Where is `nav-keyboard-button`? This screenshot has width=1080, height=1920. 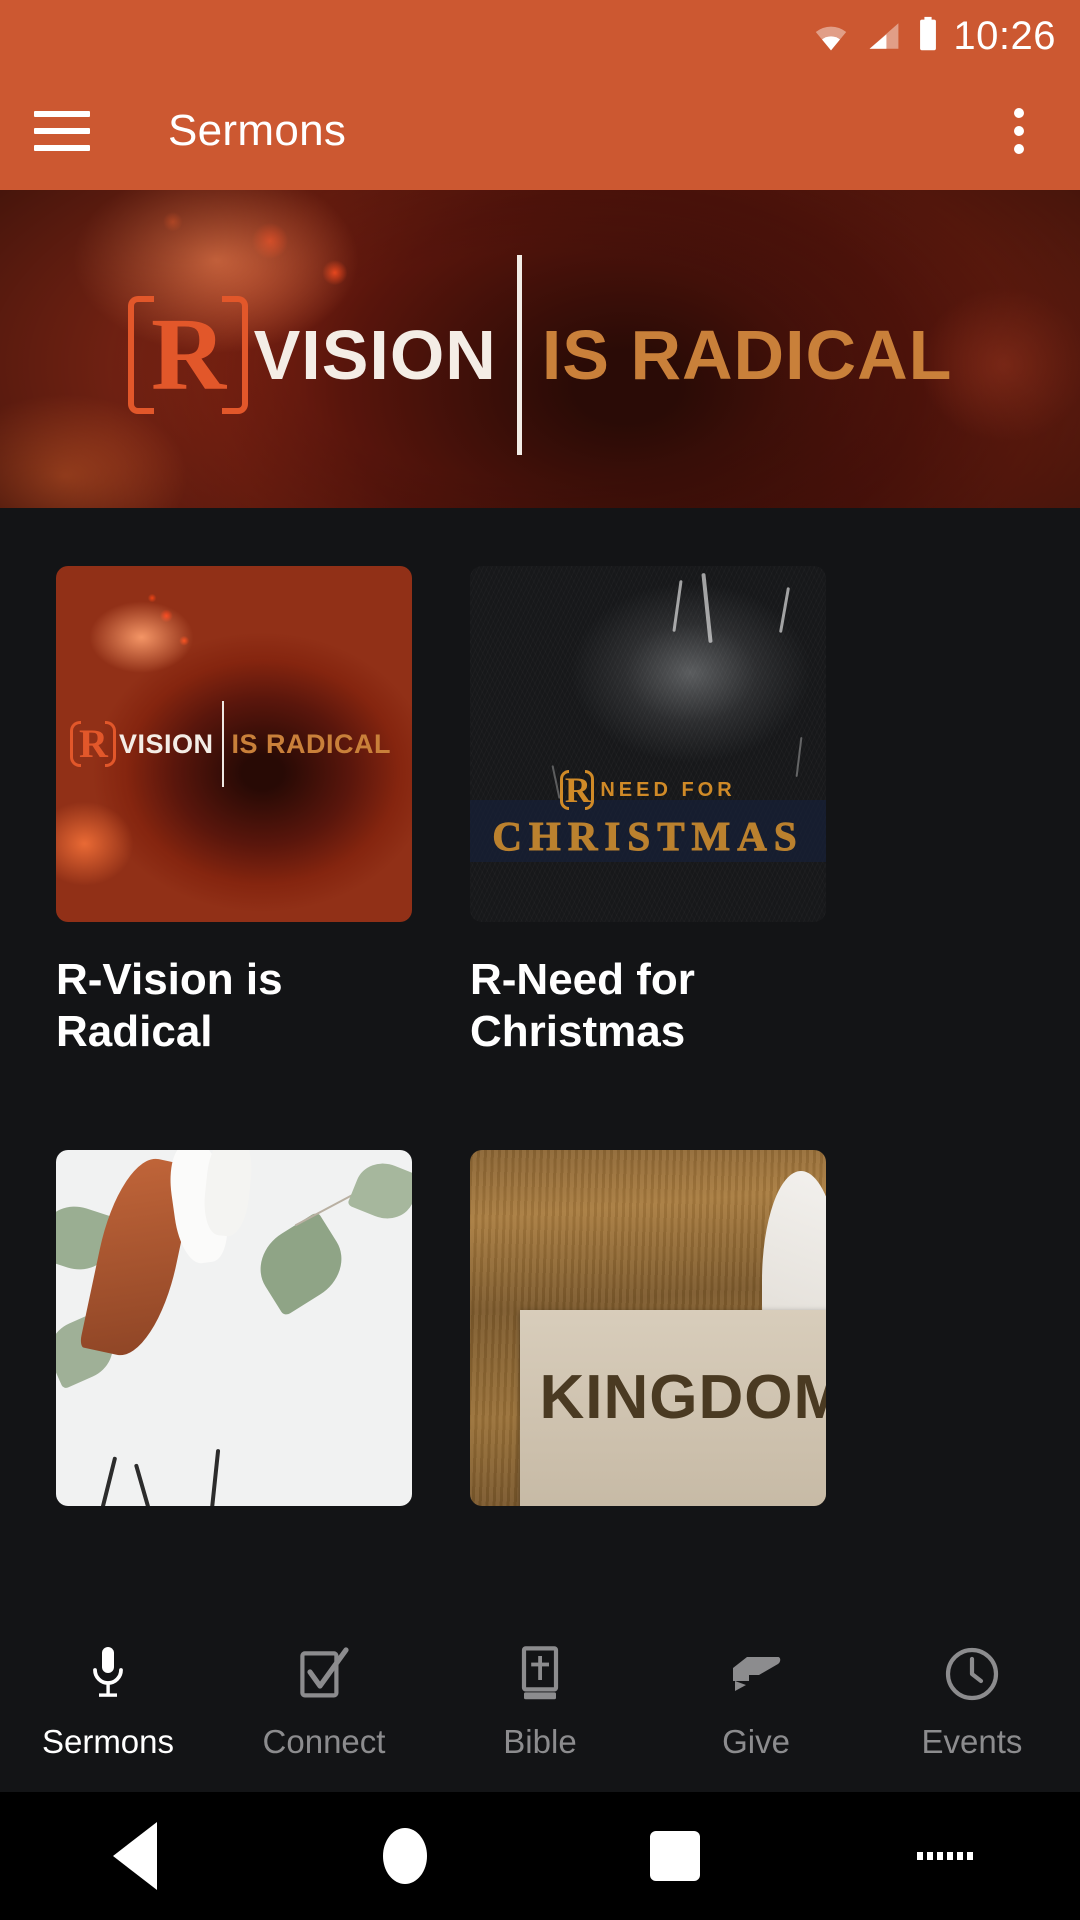
nav-keyboard-button is located at coordinates (945, 1856).